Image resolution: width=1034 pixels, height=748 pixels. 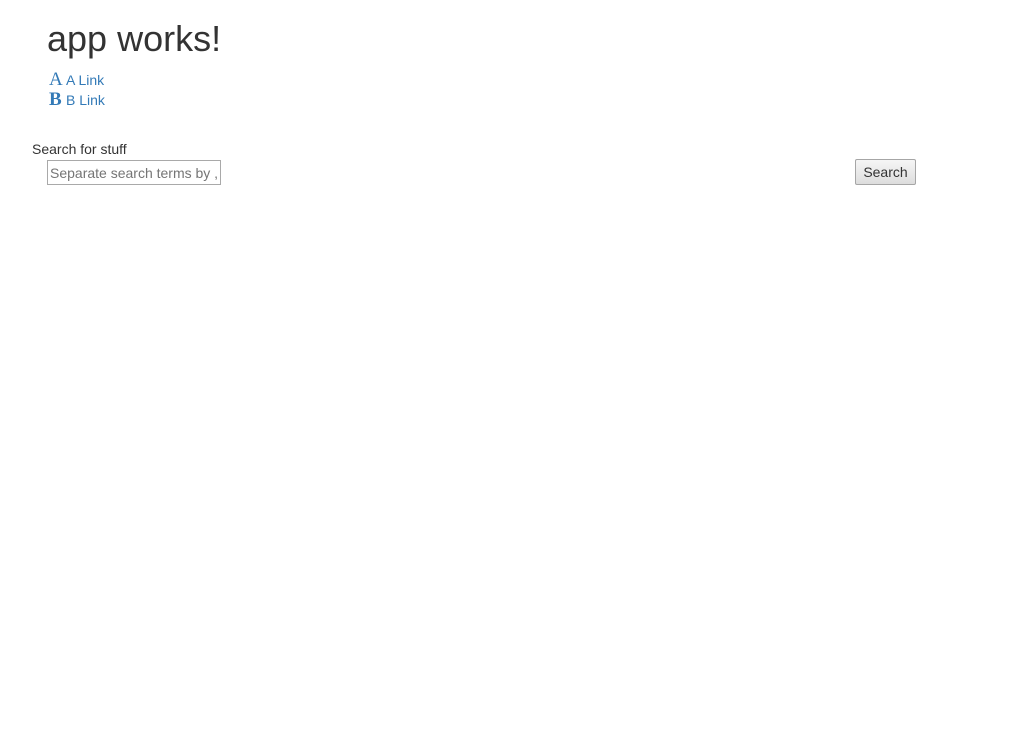 I want to click on page-title: app works!, so click(x=134, y=38).